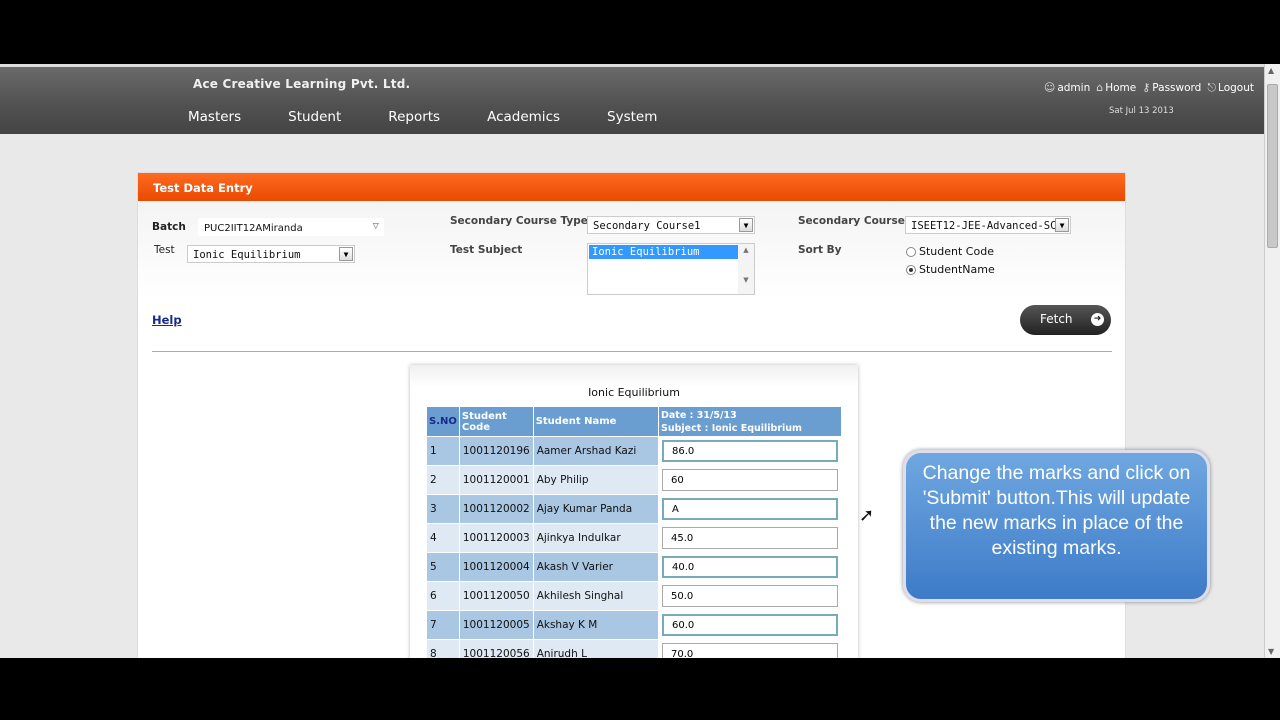 The width and height of the screenshot is (1280, 720). What do you see at coordinates (1067, 88) in the screenshot?
I see `admin-link: ☺ admin` at bounding box center [1067, 88].